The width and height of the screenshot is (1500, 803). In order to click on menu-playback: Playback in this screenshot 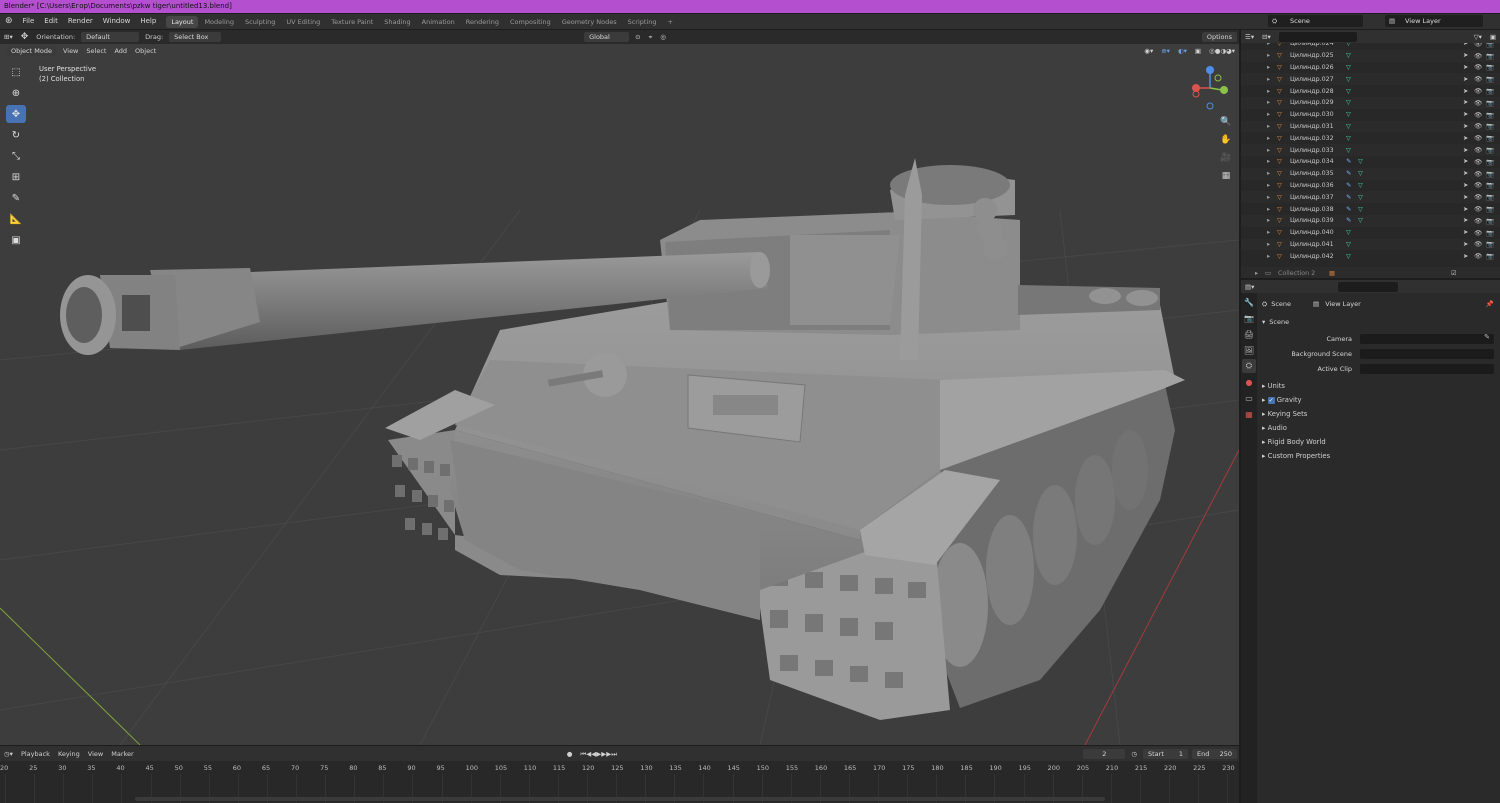, I will do `click(35, 754)`.